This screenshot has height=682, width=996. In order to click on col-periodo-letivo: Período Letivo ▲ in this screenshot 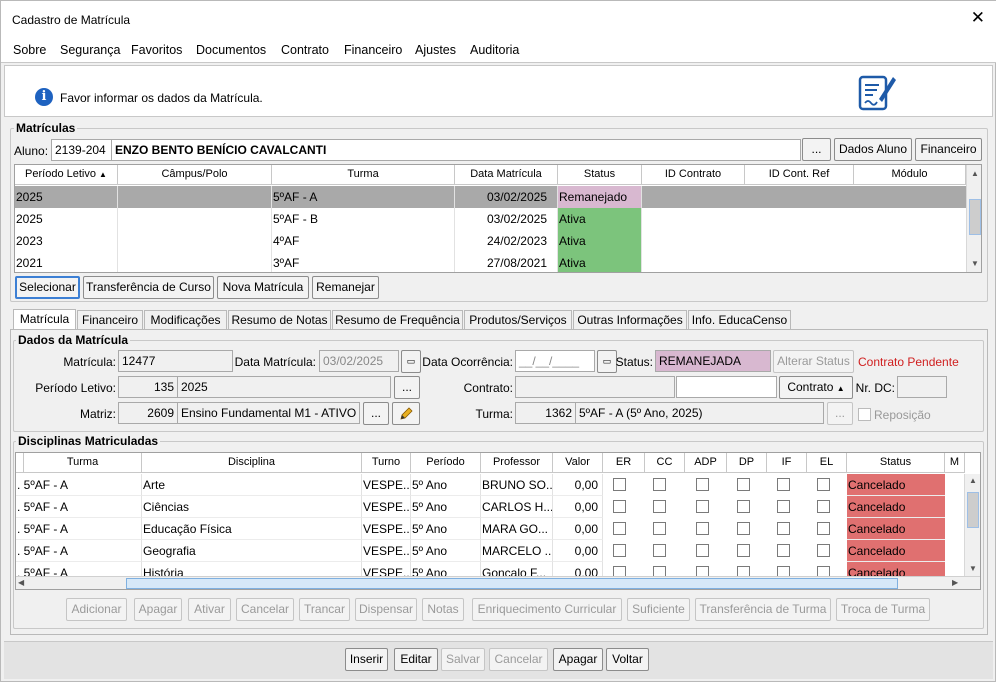, I will do `click(66, 175)`.